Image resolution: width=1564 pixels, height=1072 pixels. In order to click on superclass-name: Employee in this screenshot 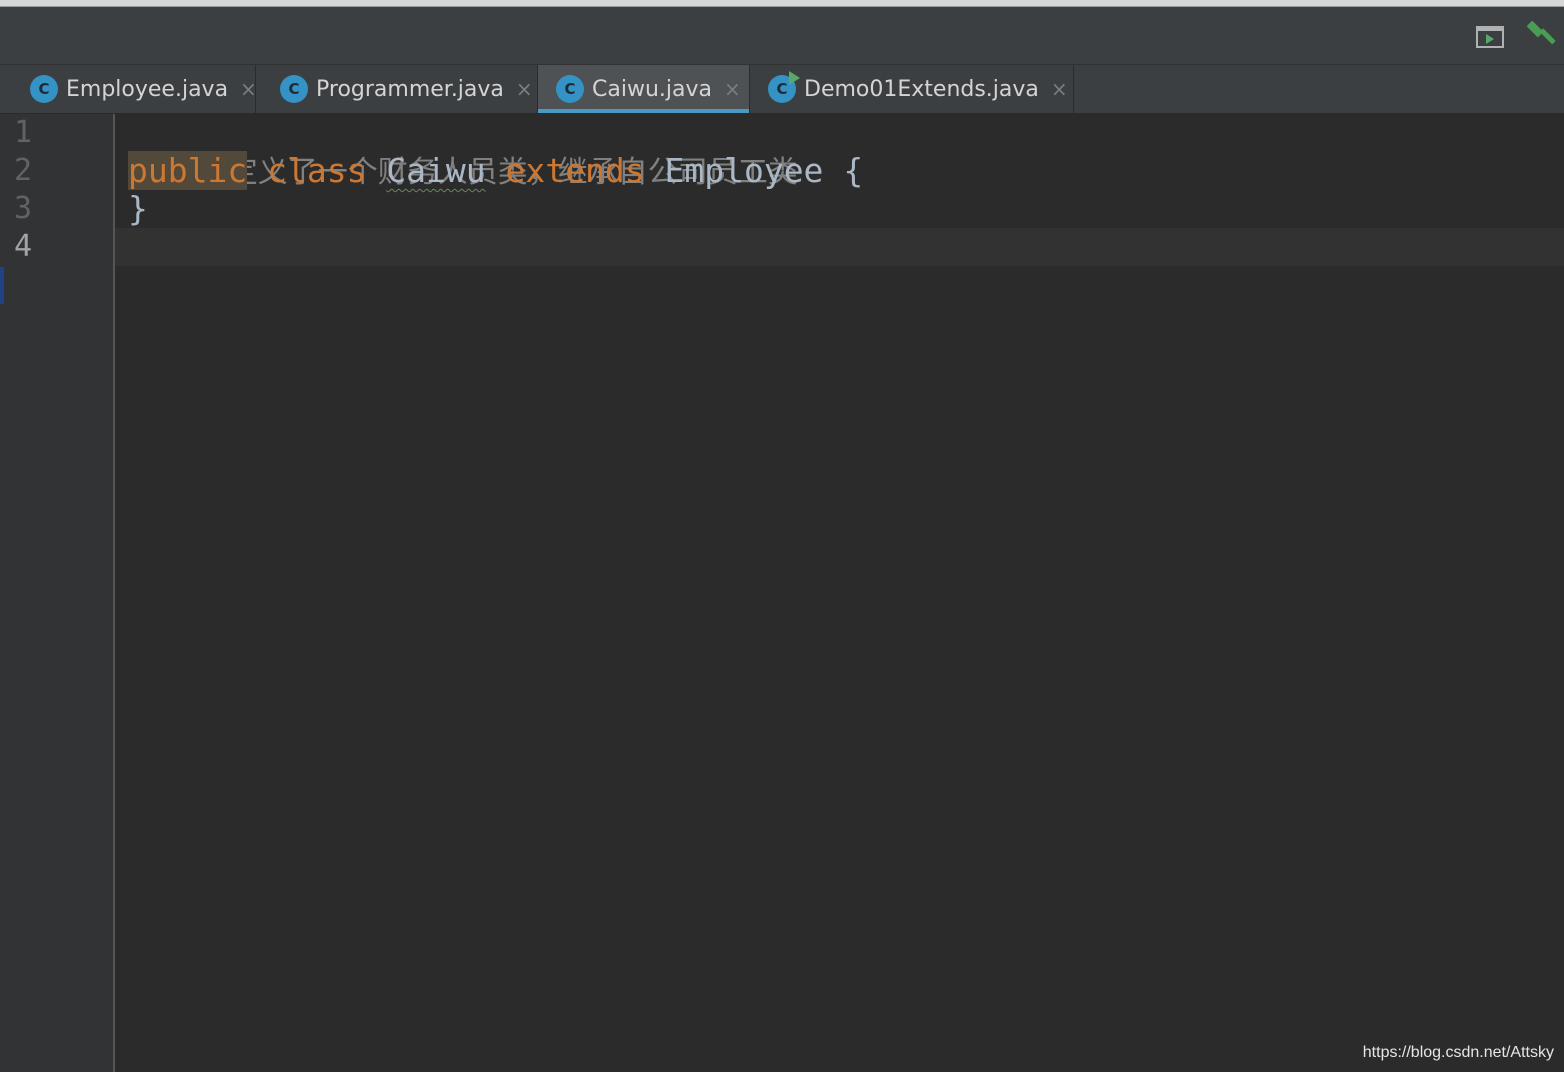, I will do `click(744, 170)`.